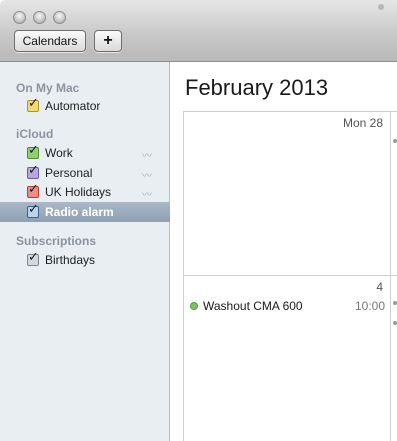 This screenshot has width=397, height=441. Describe the element at coordinates (48, 88) in the screenshot. I see `group-header-on-my-mac: On My Mac` at that location.